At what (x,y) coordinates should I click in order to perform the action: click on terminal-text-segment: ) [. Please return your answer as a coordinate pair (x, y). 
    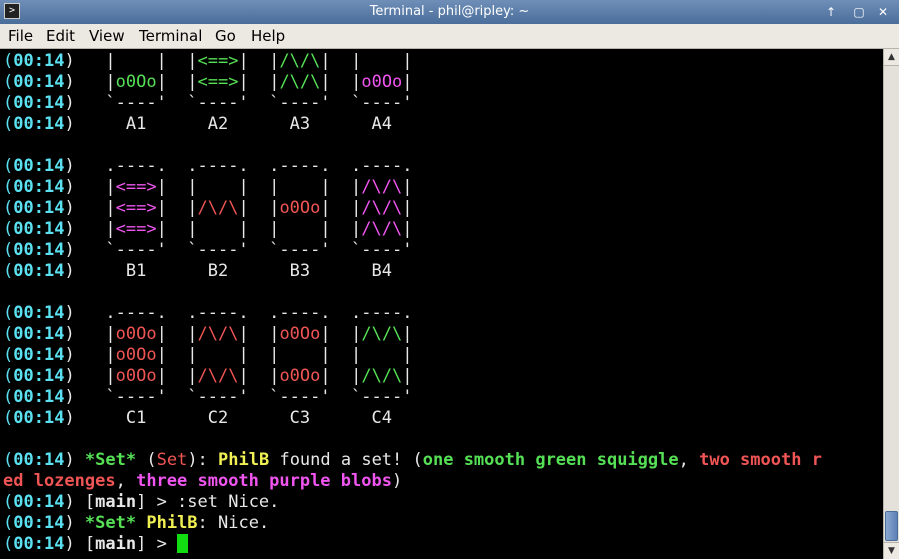
    Looking at the image, I should click on (80, 502).